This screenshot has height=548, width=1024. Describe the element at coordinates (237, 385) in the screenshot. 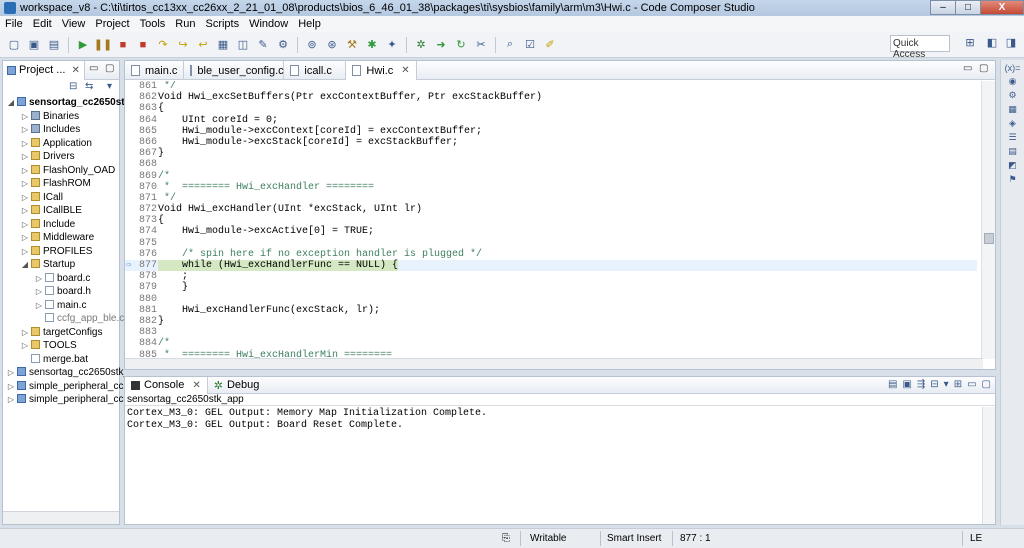

I see `tab-debug: ✲ Debug` at that location.